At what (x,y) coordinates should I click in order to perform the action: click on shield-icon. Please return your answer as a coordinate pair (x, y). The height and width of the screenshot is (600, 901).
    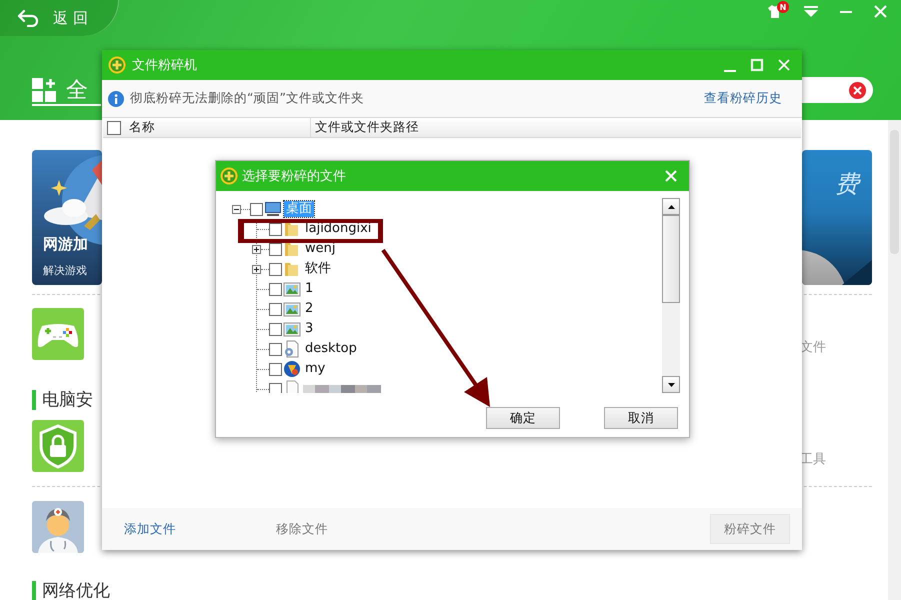
    Looking at the image, I should click on (58, 446).